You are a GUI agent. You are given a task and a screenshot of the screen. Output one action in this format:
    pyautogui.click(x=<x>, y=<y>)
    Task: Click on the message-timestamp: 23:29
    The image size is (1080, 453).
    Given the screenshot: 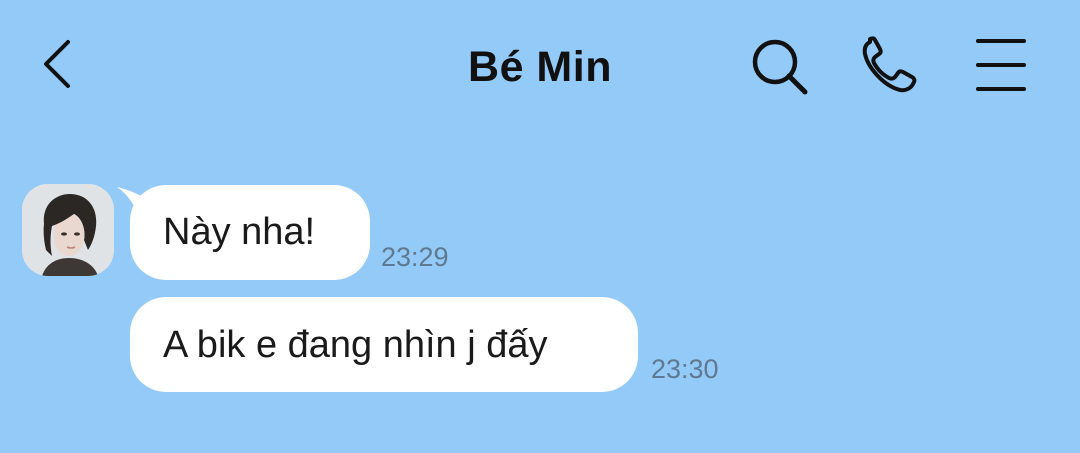 What is the action you would take?
    pyautogui.click(x=415, y=257)
    